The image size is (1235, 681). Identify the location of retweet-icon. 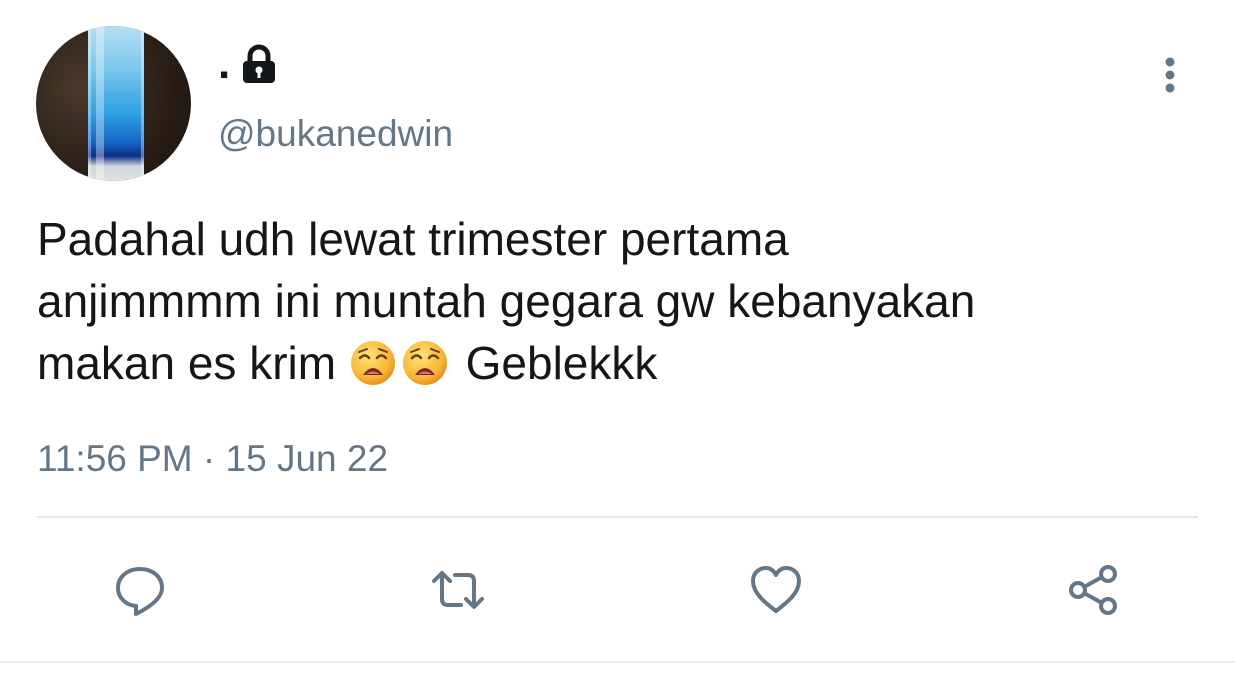
(458, 590).